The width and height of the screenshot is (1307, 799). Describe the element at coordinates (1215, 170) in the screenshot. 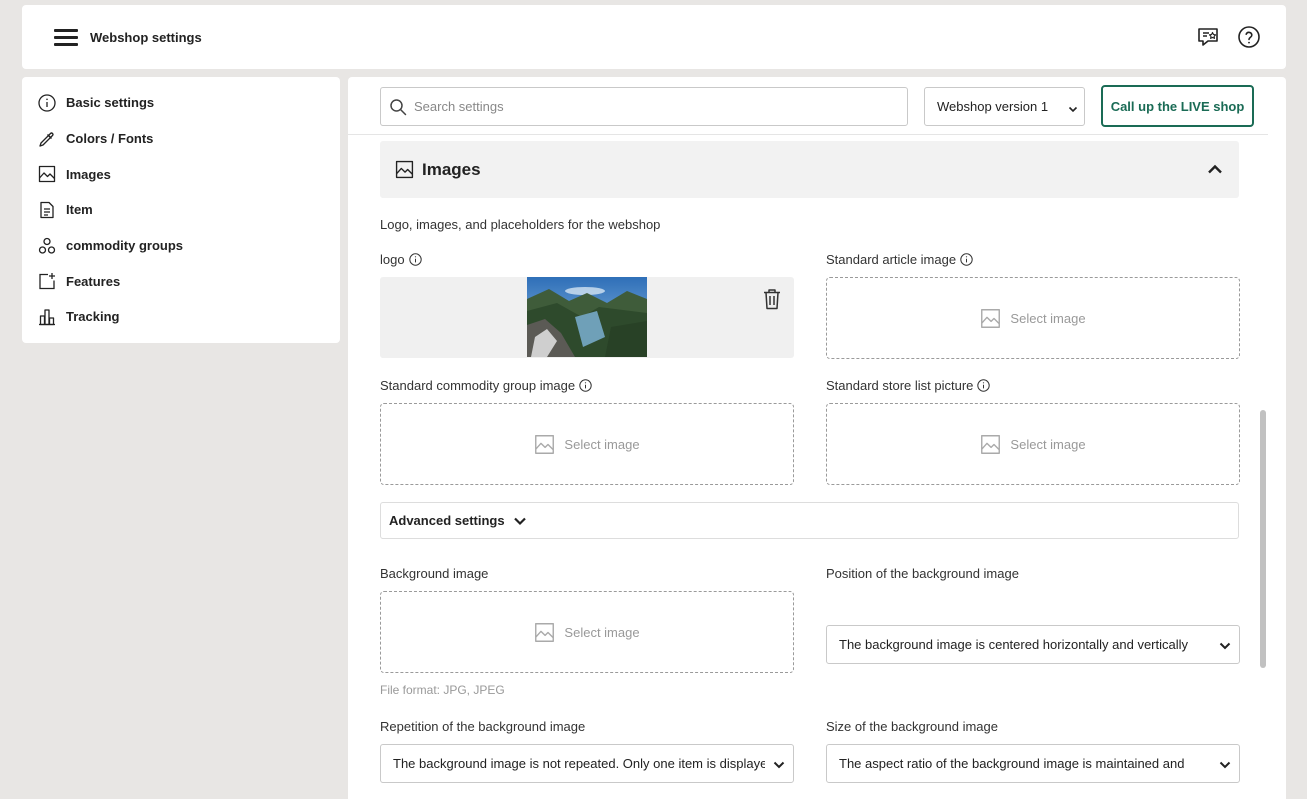

I see `chevron-up-icon` at that location.